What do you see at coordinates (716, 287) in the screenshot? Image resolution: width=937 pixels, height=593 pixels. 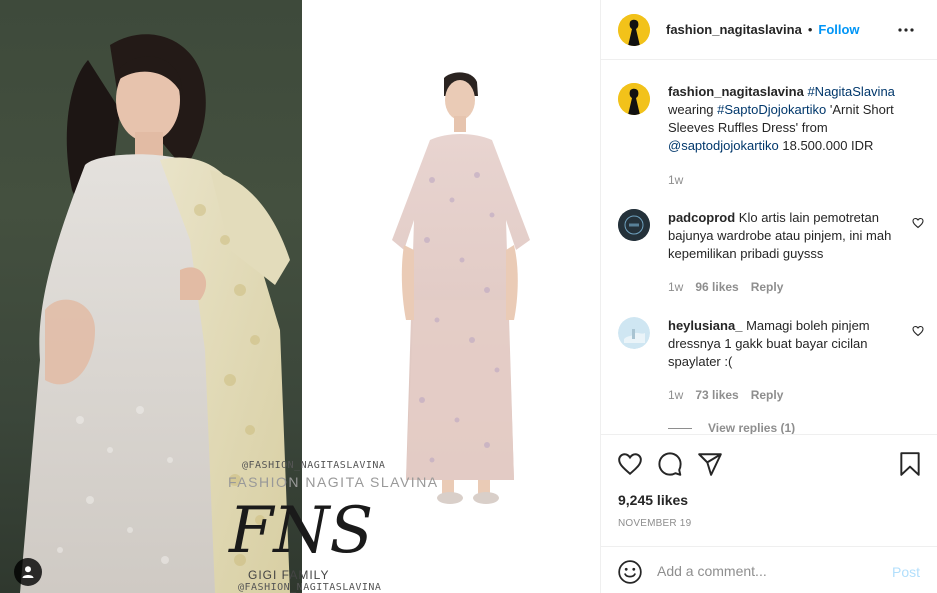 I see `comment-likes: 96 likes` at bounding box center [716, 287].